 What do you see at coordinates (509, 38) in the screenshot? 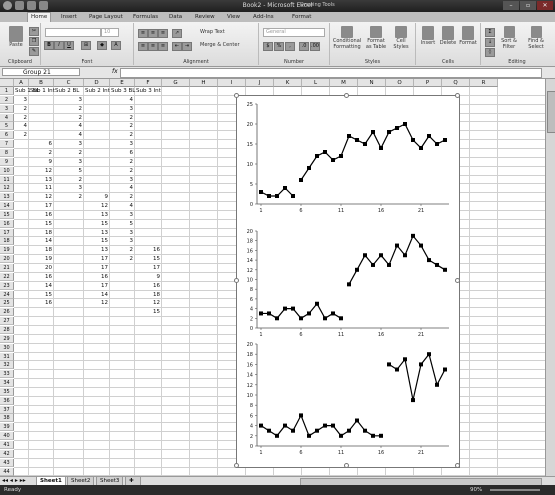
I see `sort-filter-button: Sort & Filter` at bounding box center [509, 38].